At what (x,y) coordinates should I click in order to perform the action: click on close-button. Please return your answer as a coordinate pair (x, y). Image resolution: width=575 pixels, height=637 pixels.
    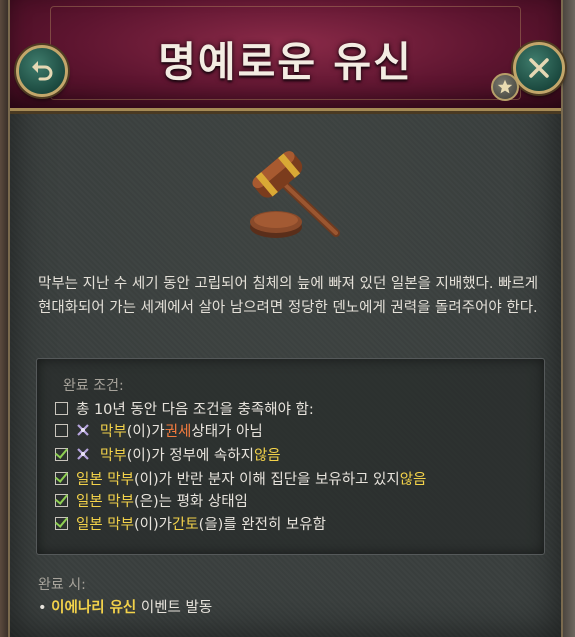
    Looking at the image, I should click on (539, 68).